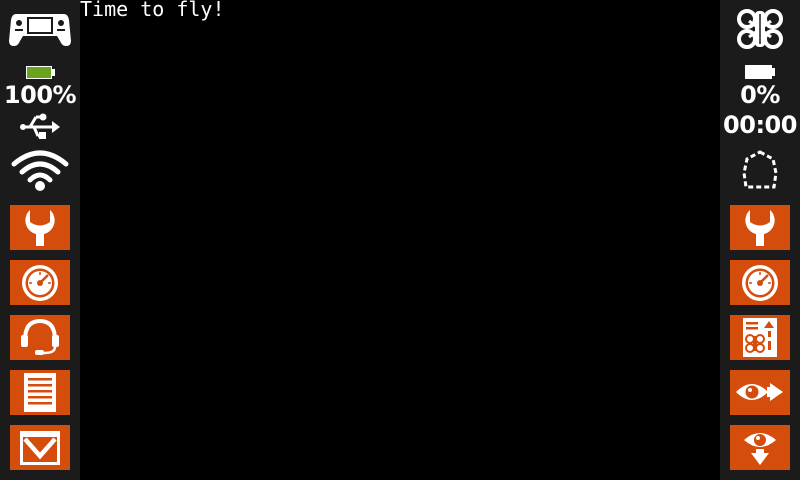  What do you see at coordinates (40, 31) in the screenshot?
I see `gamepad-icon` at bounding box center [40, 31].